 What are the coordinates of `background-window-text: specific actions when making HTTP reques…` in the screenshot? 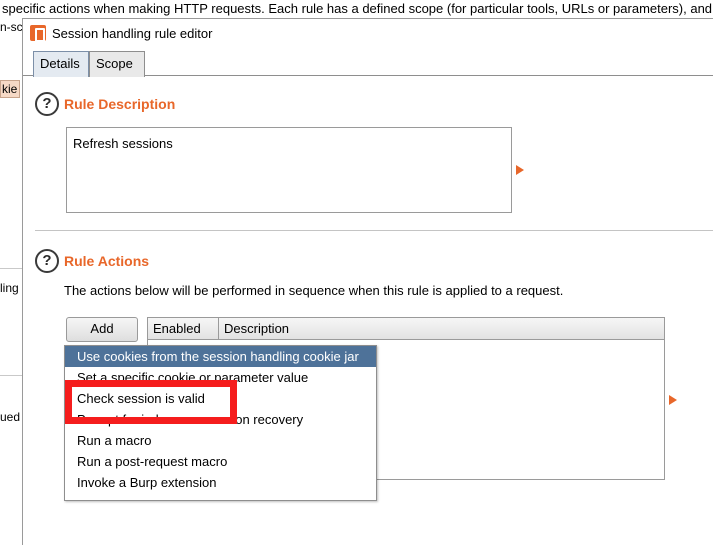 It's located at (356, 10).